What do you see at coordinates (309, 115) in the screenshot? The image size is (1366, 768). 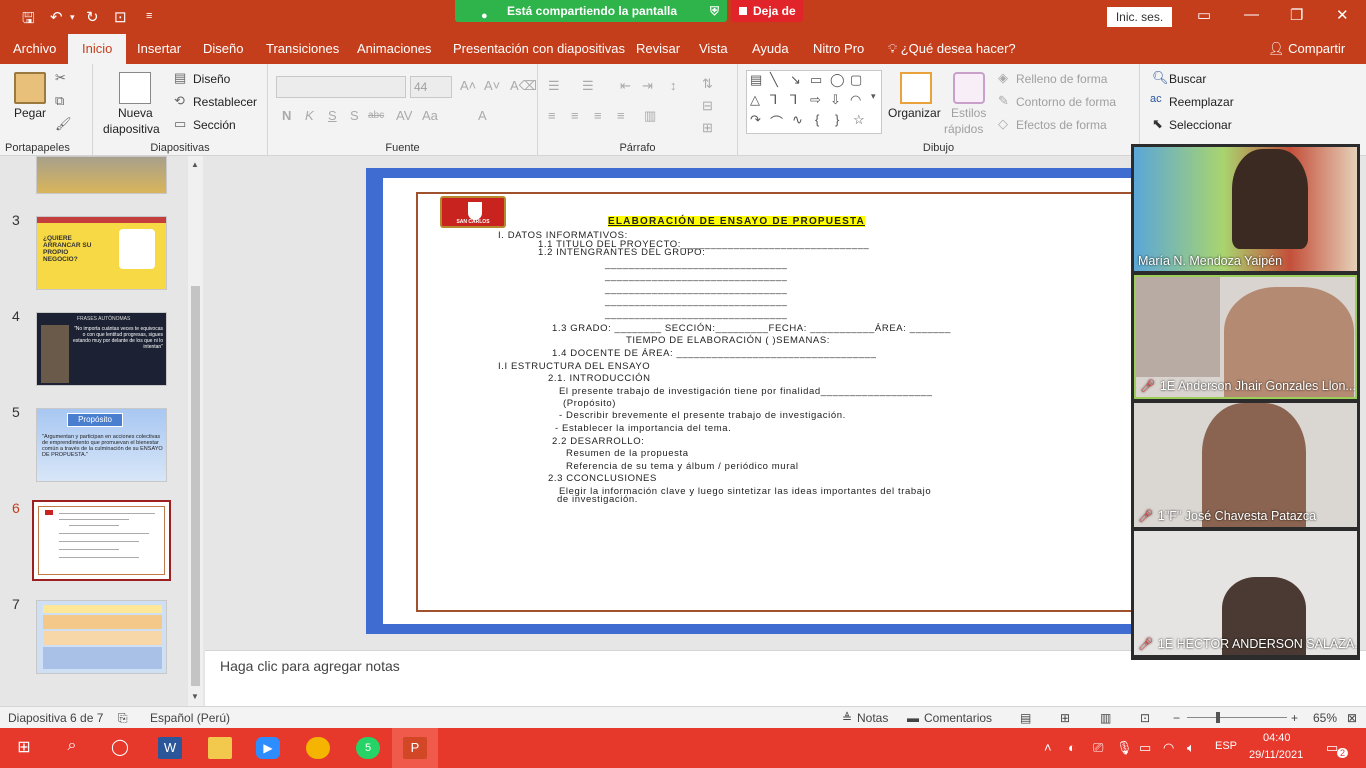 I see `italic-icon: K` at bounding box center [309, 115].